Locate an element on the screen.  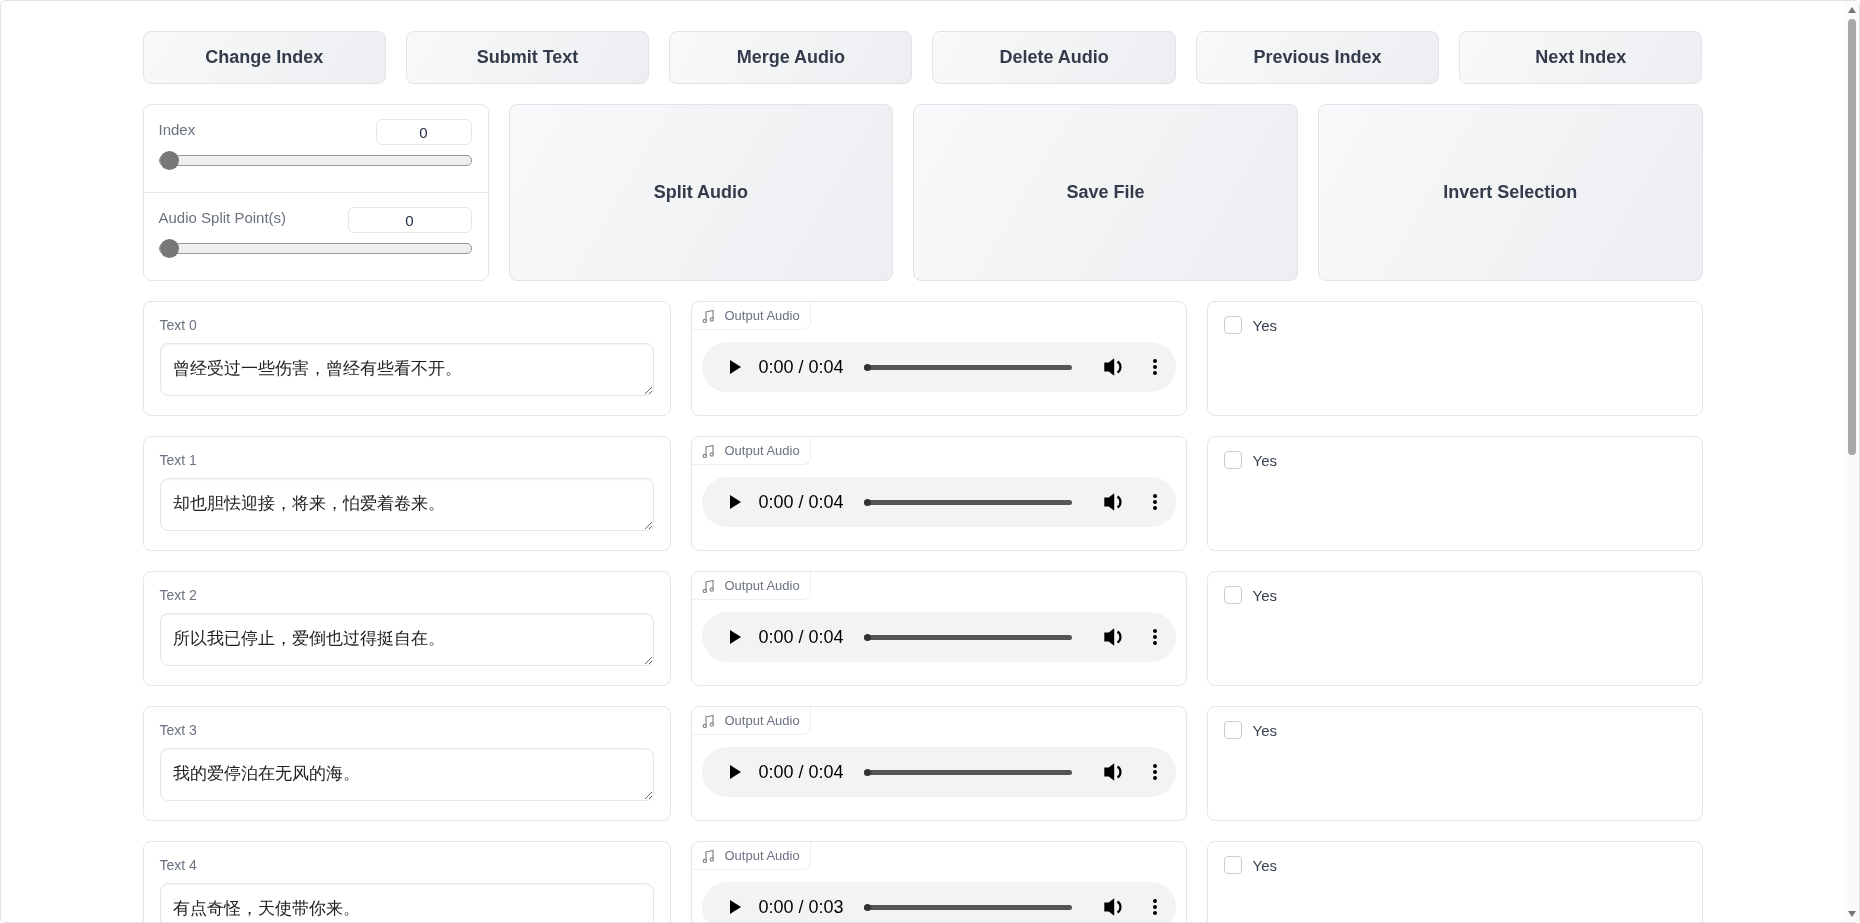
text-field: 我的爱停泊在无风的海。 is located at coordinates (406, 774).